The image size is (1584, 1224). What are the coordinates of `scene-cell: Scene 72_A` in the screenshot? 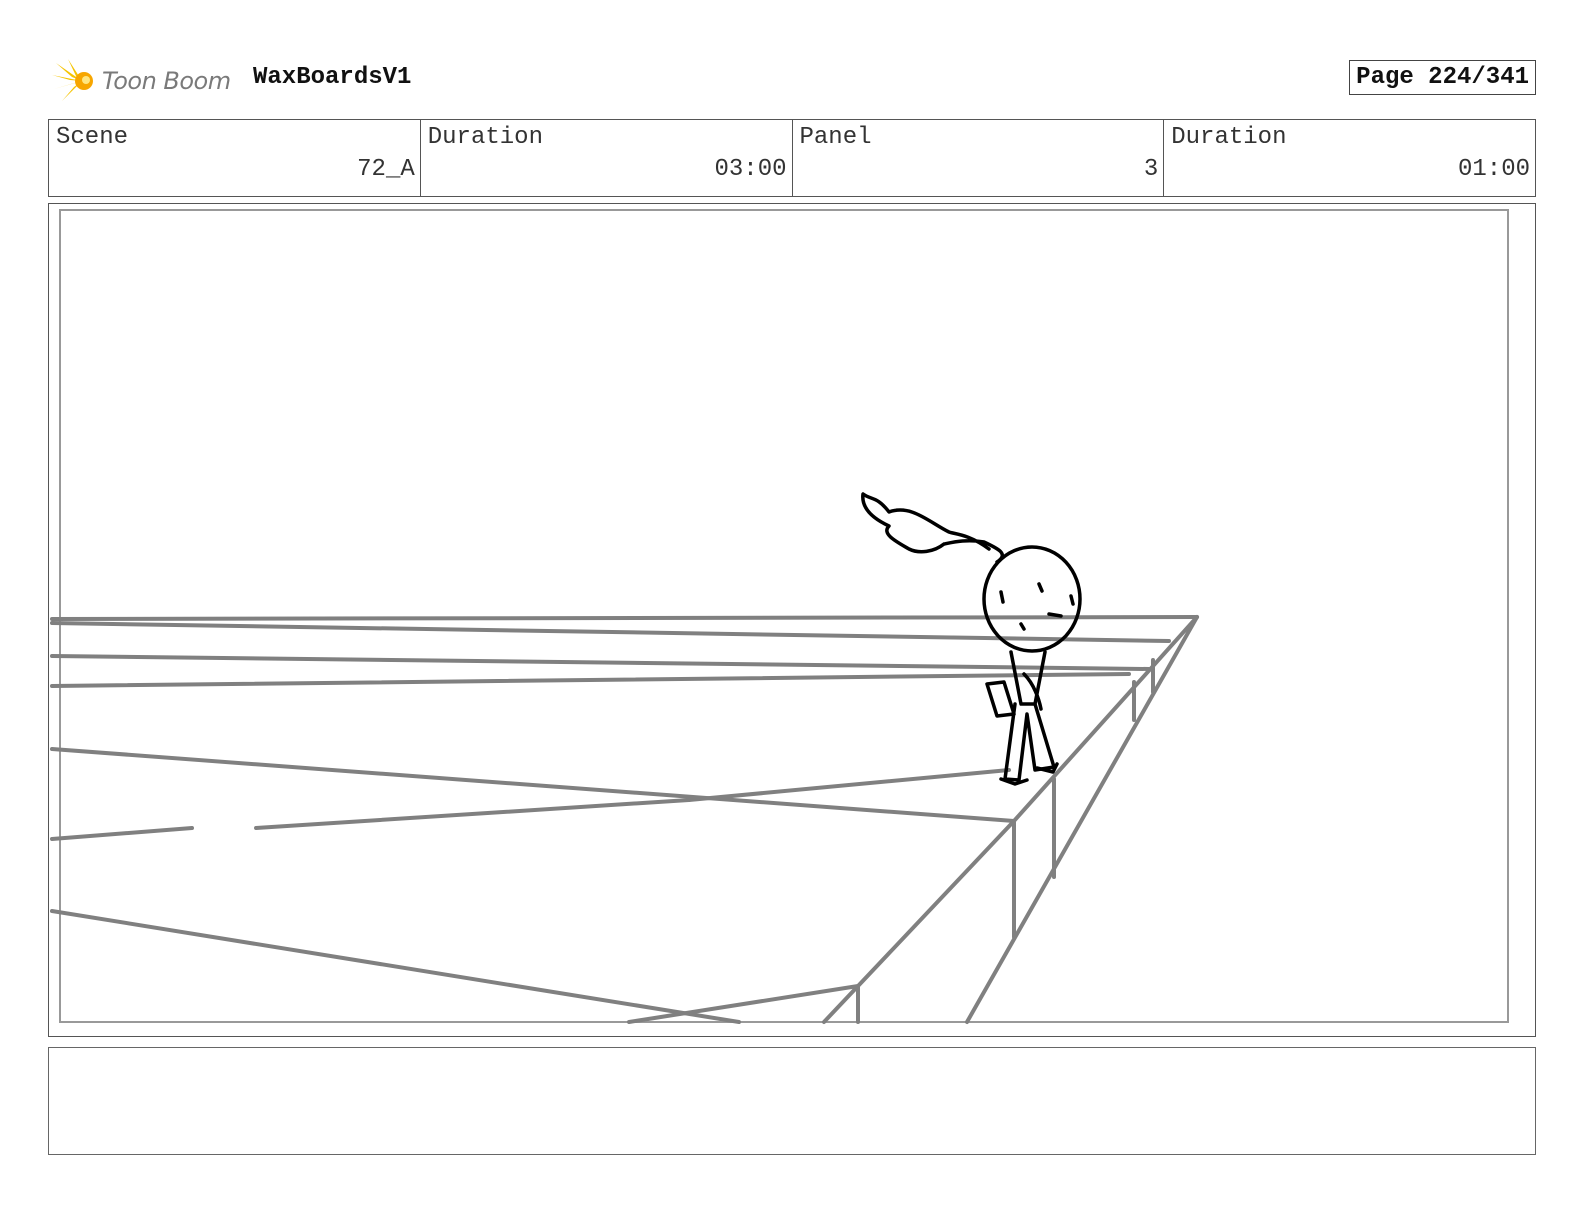 It's located at (235, 158).